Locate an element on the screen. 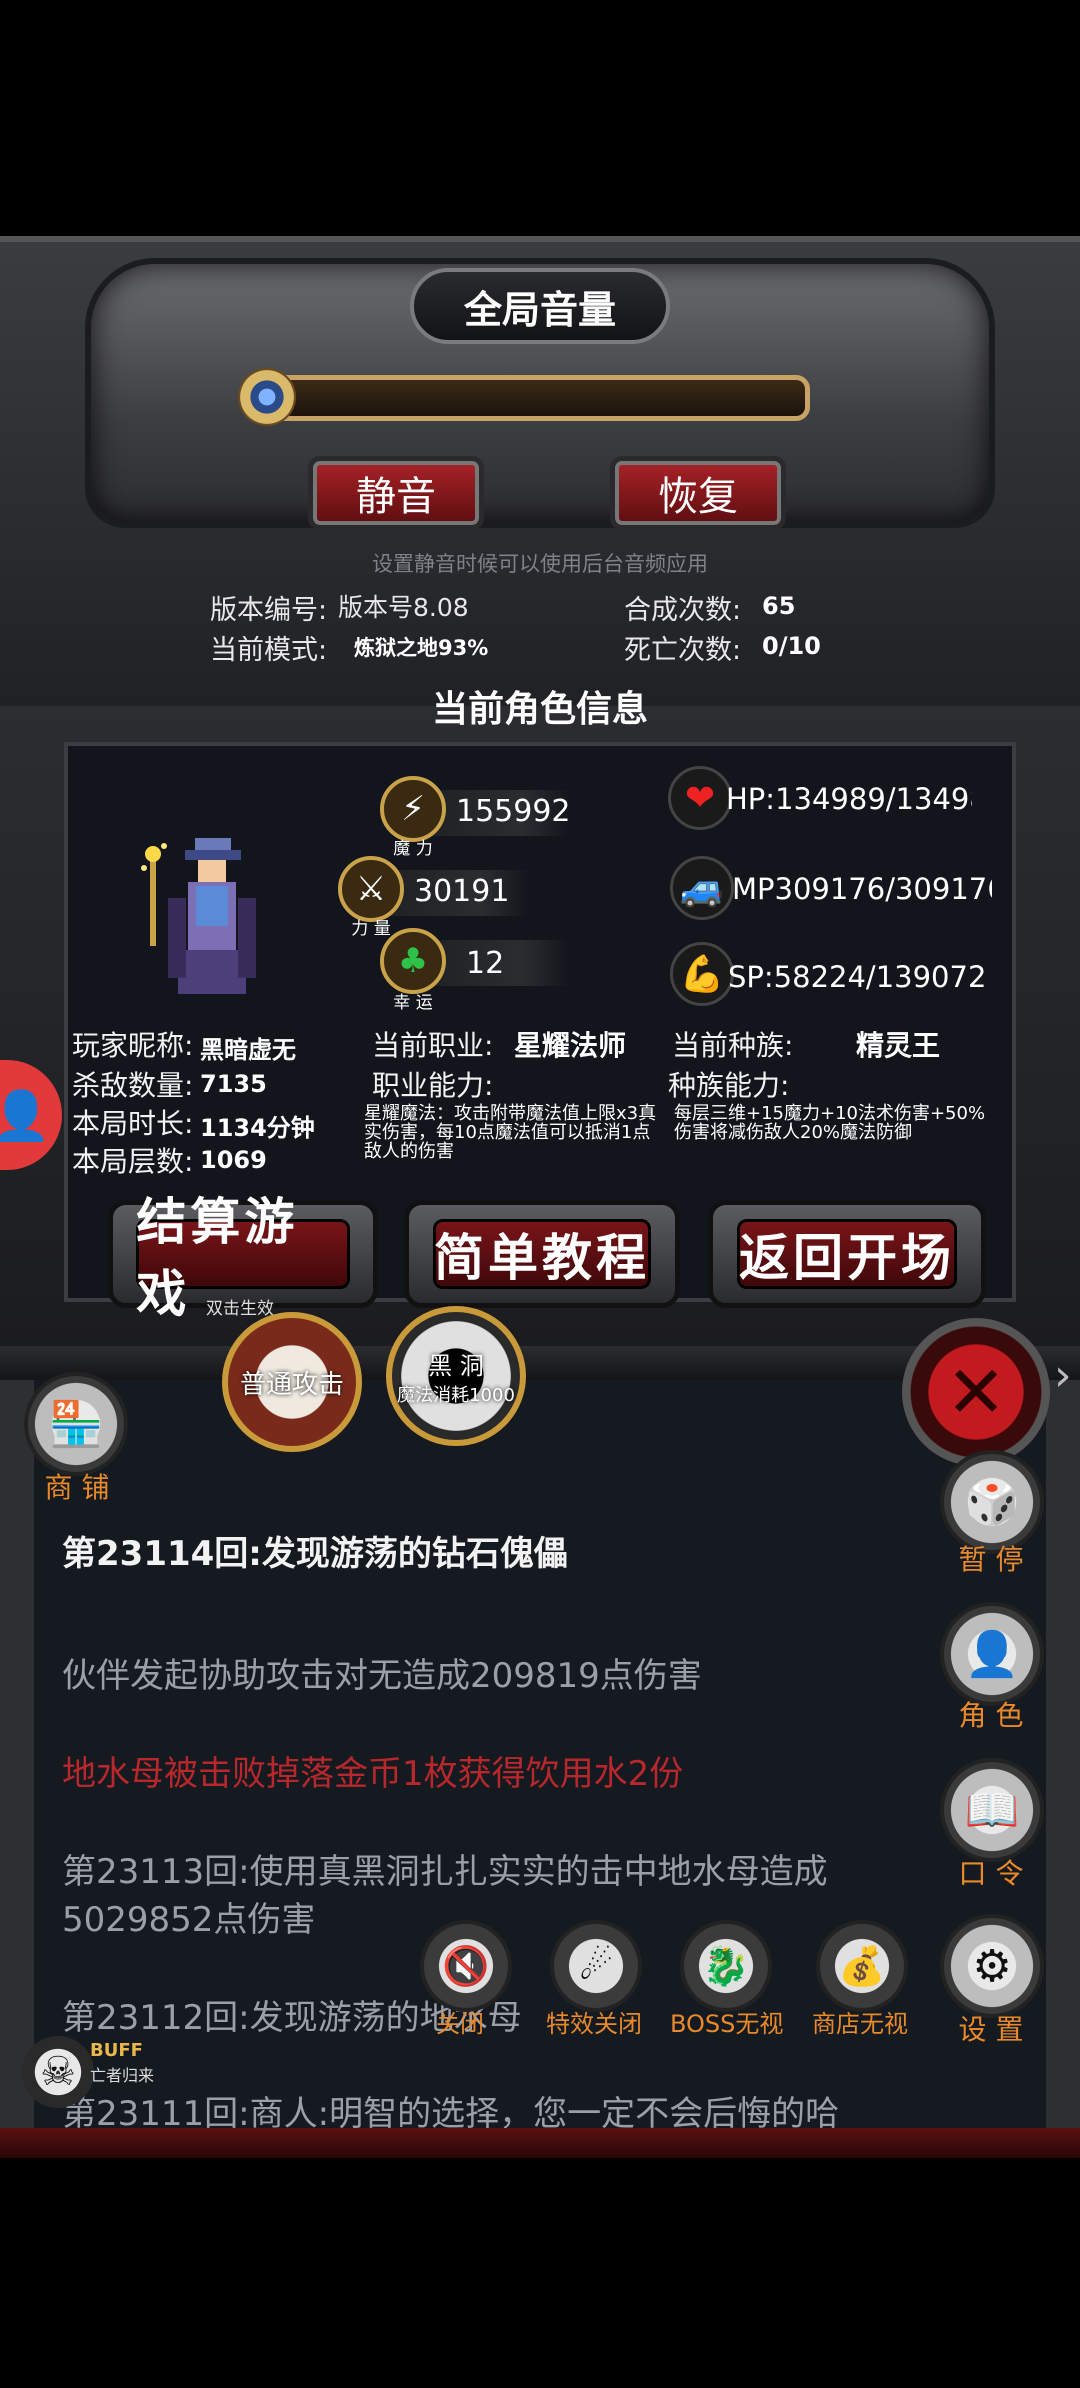 The image size is (1080, 2388). mode-label: 当前模式: is located at coordinates (269, 650).